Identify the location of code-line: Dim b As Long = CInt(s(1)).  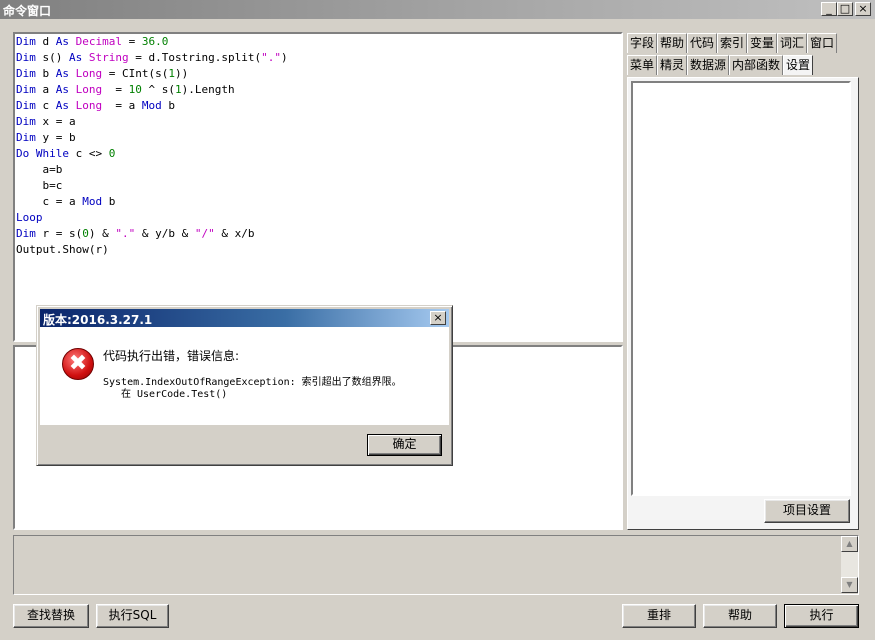
(102, 74).